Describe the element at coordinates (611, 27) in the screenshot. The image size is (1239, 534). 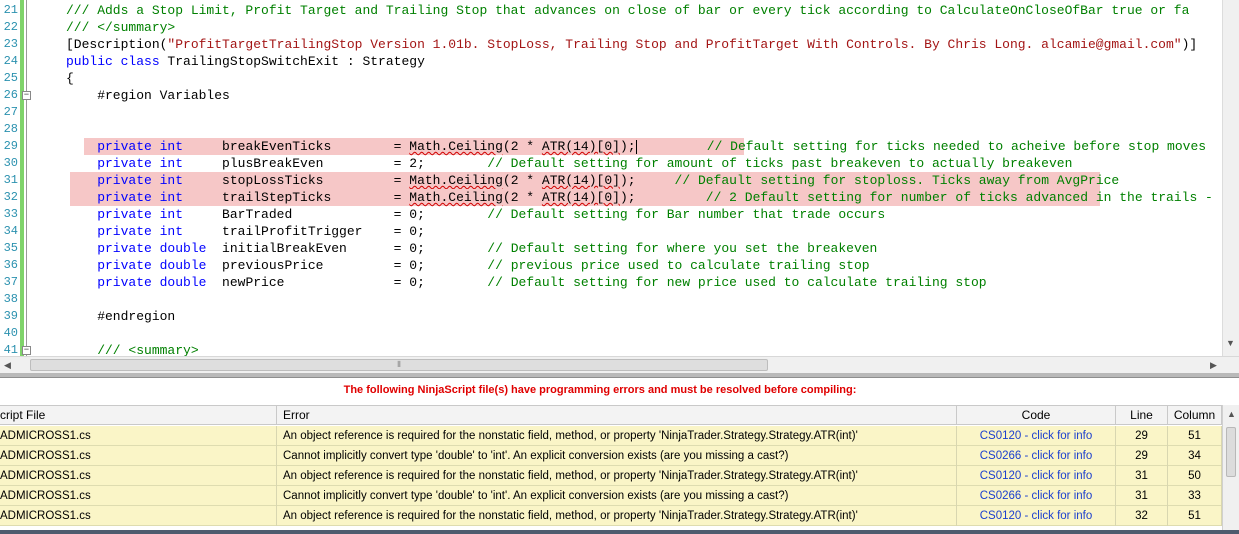
I see `code-line: 22 /// </summary>` at that location.